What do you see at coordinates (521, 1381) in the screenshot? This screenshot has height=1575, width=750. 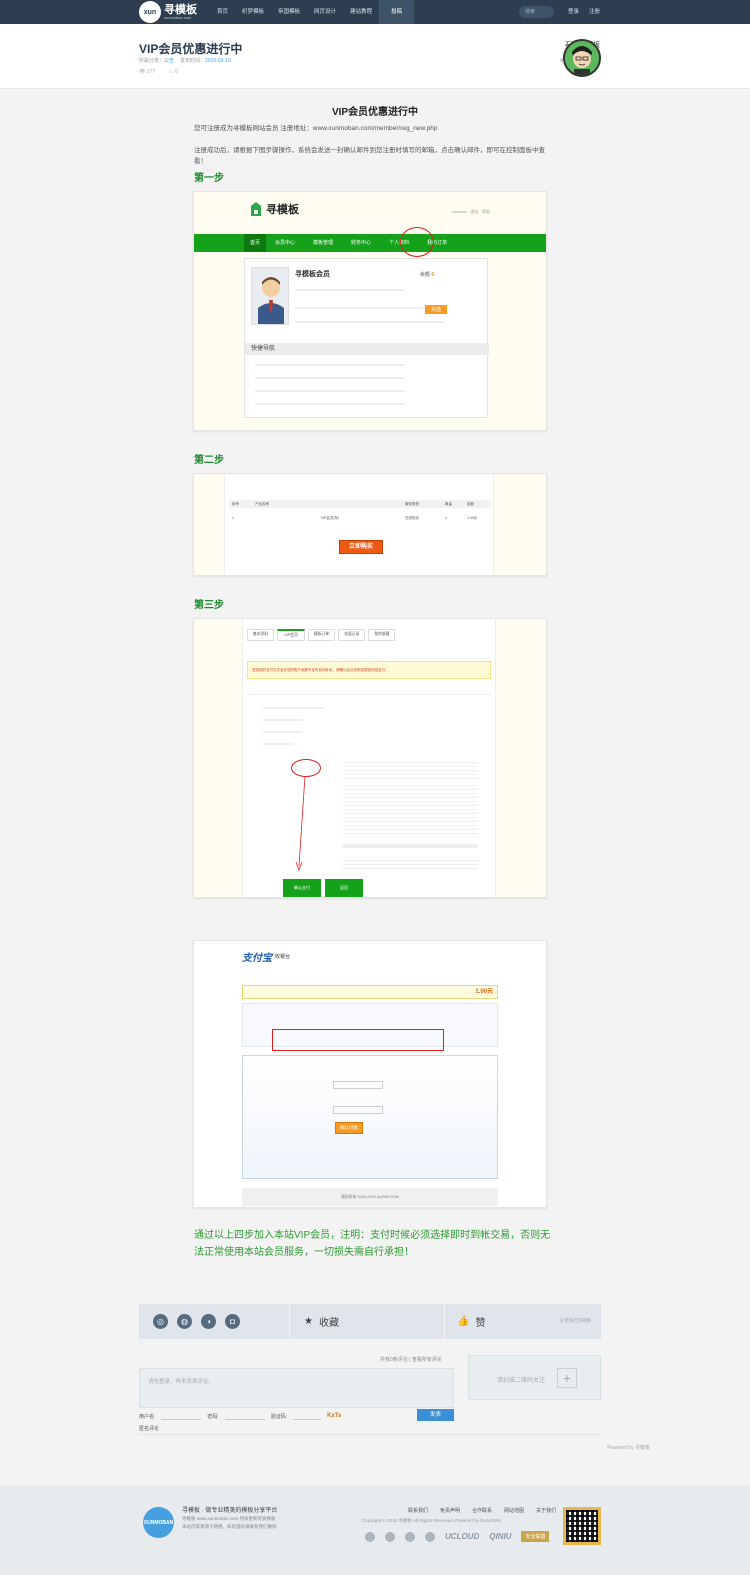 I see `scan-text: 请扫描二维码关注` at bounding box center [521, 1381].